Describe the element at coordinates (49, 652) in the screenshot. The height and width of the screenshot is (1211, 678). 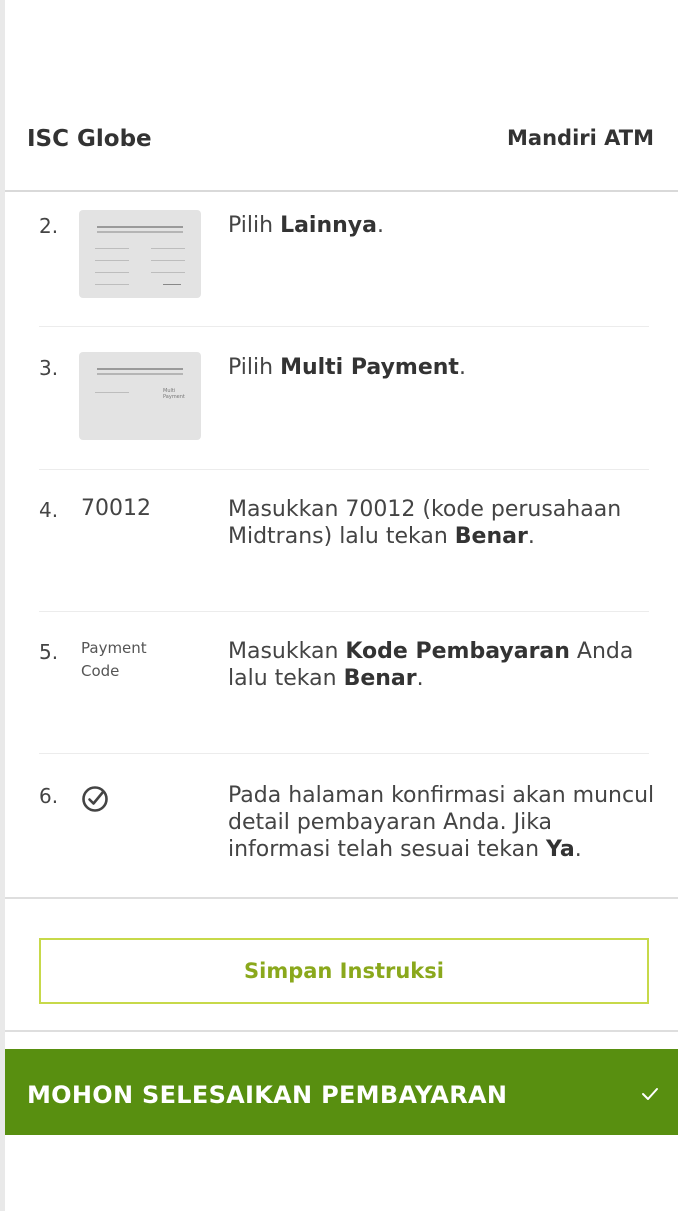
I see `step-number: 5.` at that location.